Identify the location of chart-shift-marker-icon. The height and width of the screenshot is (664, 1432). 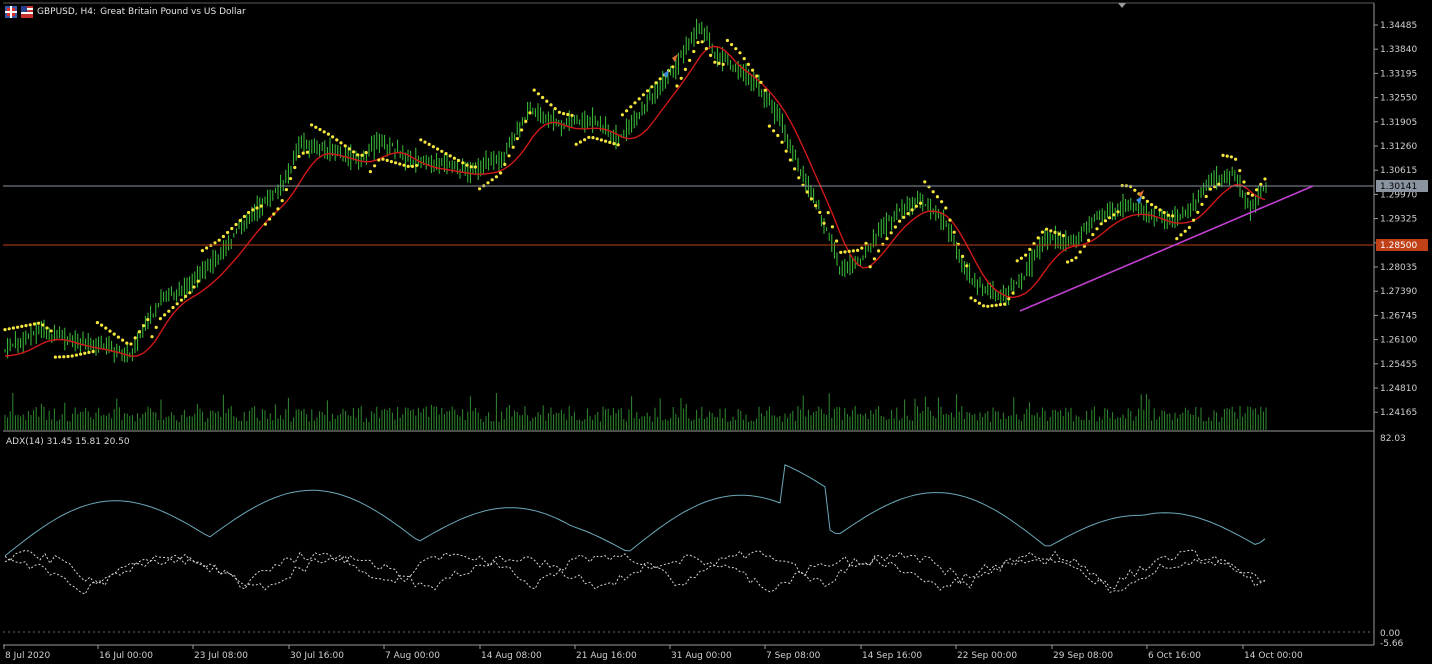
(1122, 5).